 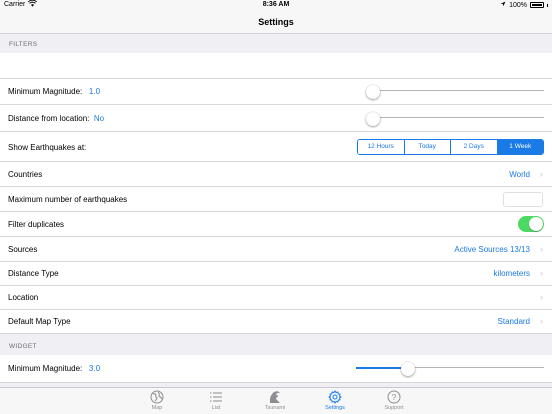 What do you see at coordinates (276, 322) in the screenshot?
I see `map-type-row: Default Map Type Standard ›` at bounding box center [276, 322].